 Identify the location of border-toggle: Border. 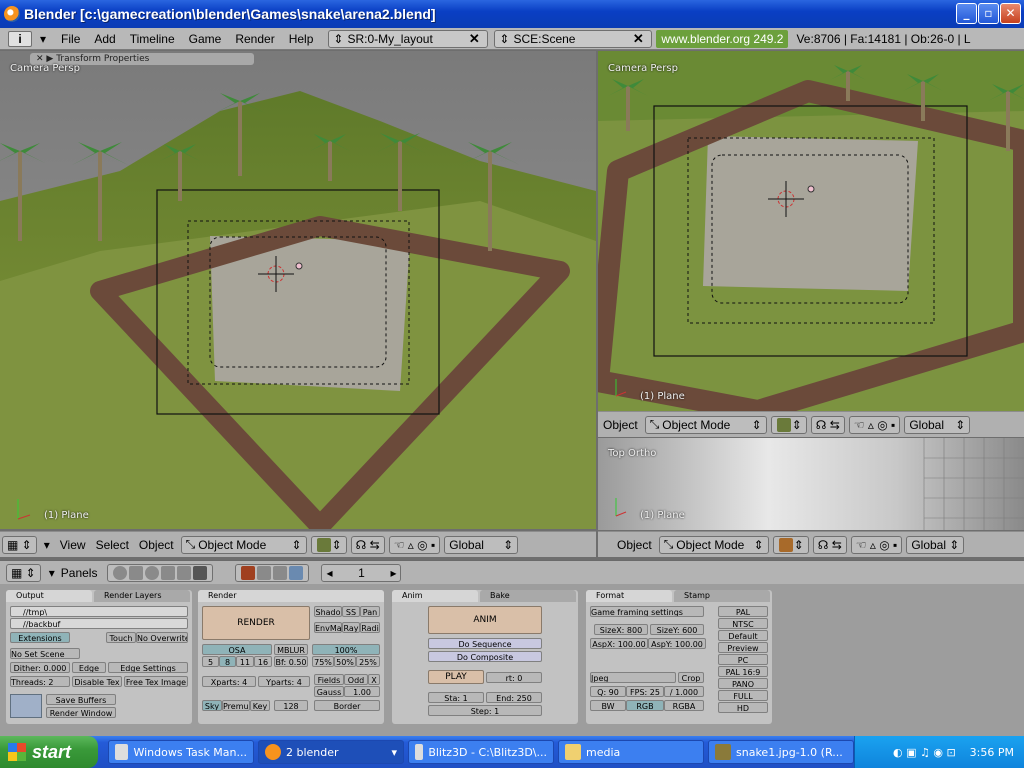
(347, 705).